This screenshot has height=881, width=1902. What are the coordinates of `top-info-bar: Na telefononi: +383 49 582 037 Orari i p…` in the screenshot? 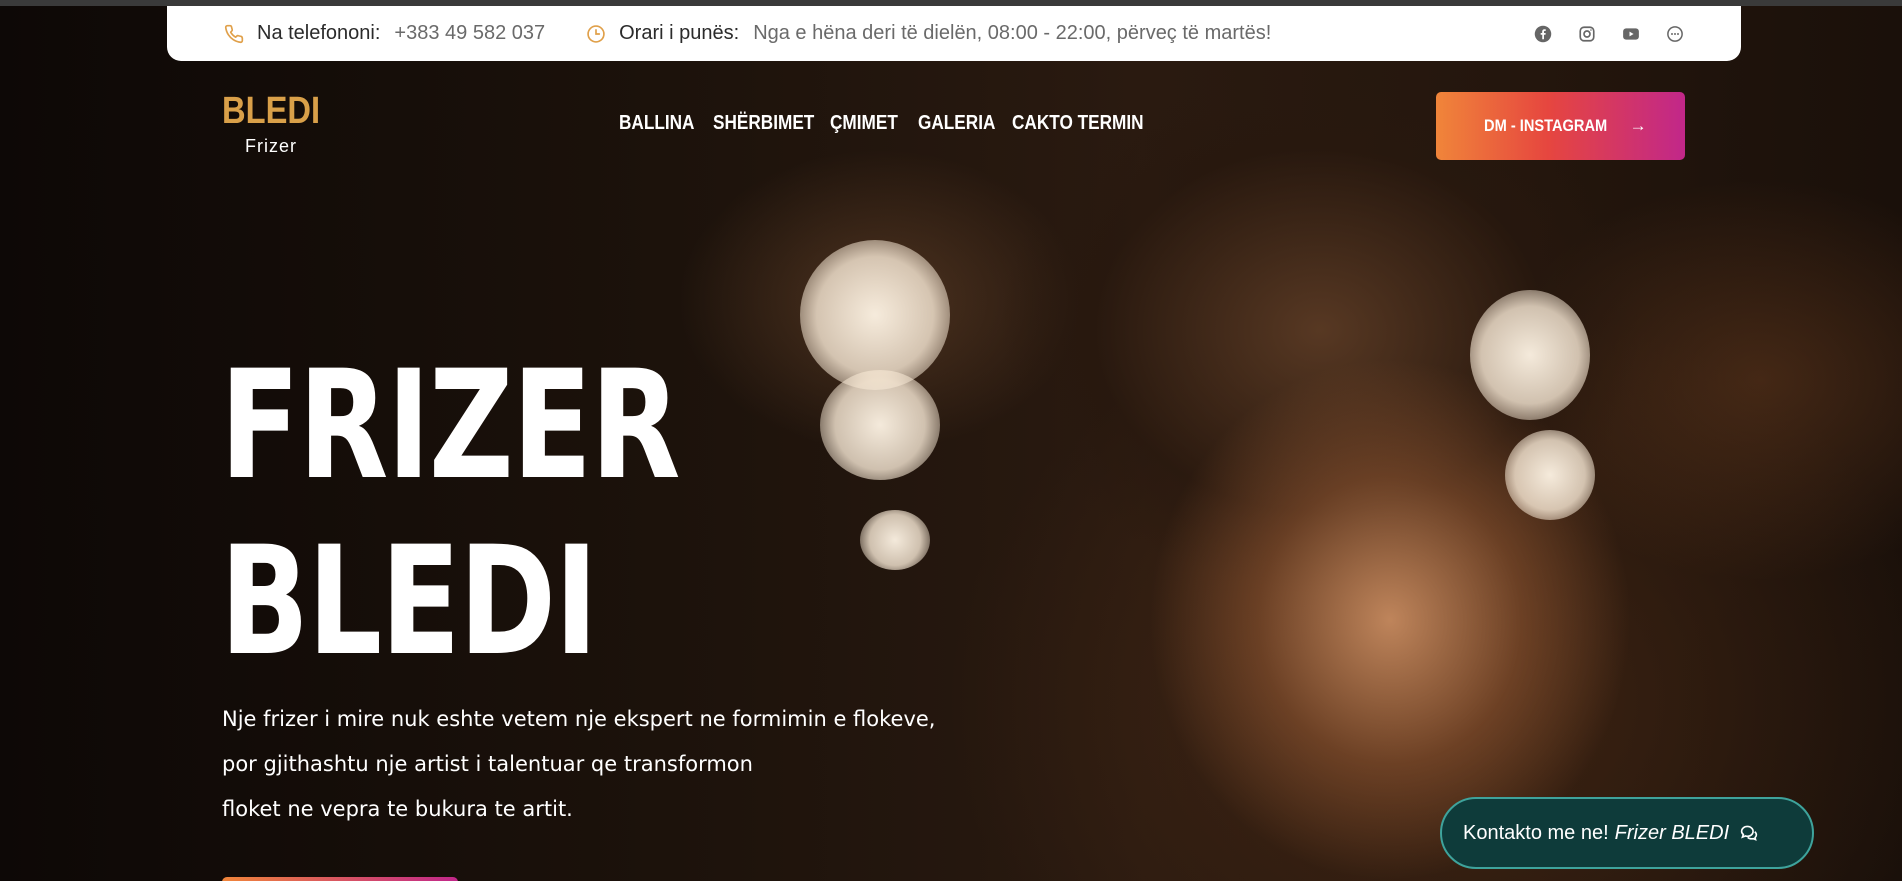 It's located at (954, 33).